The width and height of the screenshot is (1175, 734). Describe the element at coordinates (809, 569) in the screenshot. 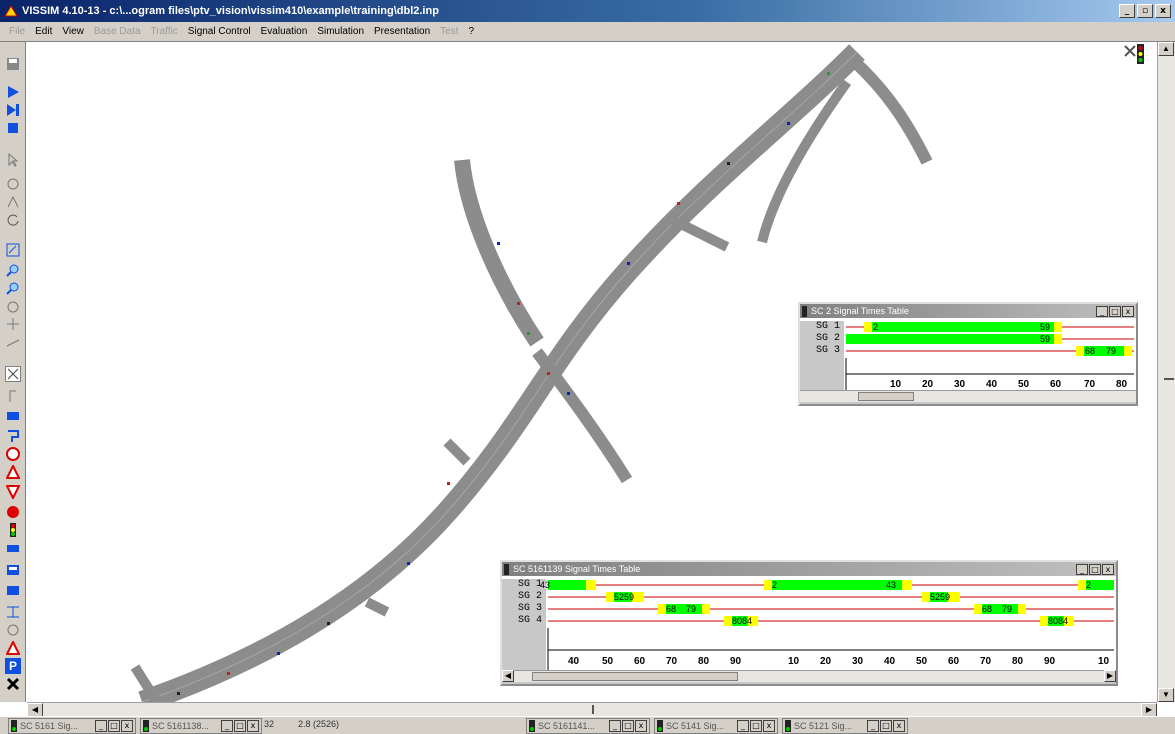

I see `sc5161139-title-bar: SC 5161139 Signal Times Table _ □ x` at that location.